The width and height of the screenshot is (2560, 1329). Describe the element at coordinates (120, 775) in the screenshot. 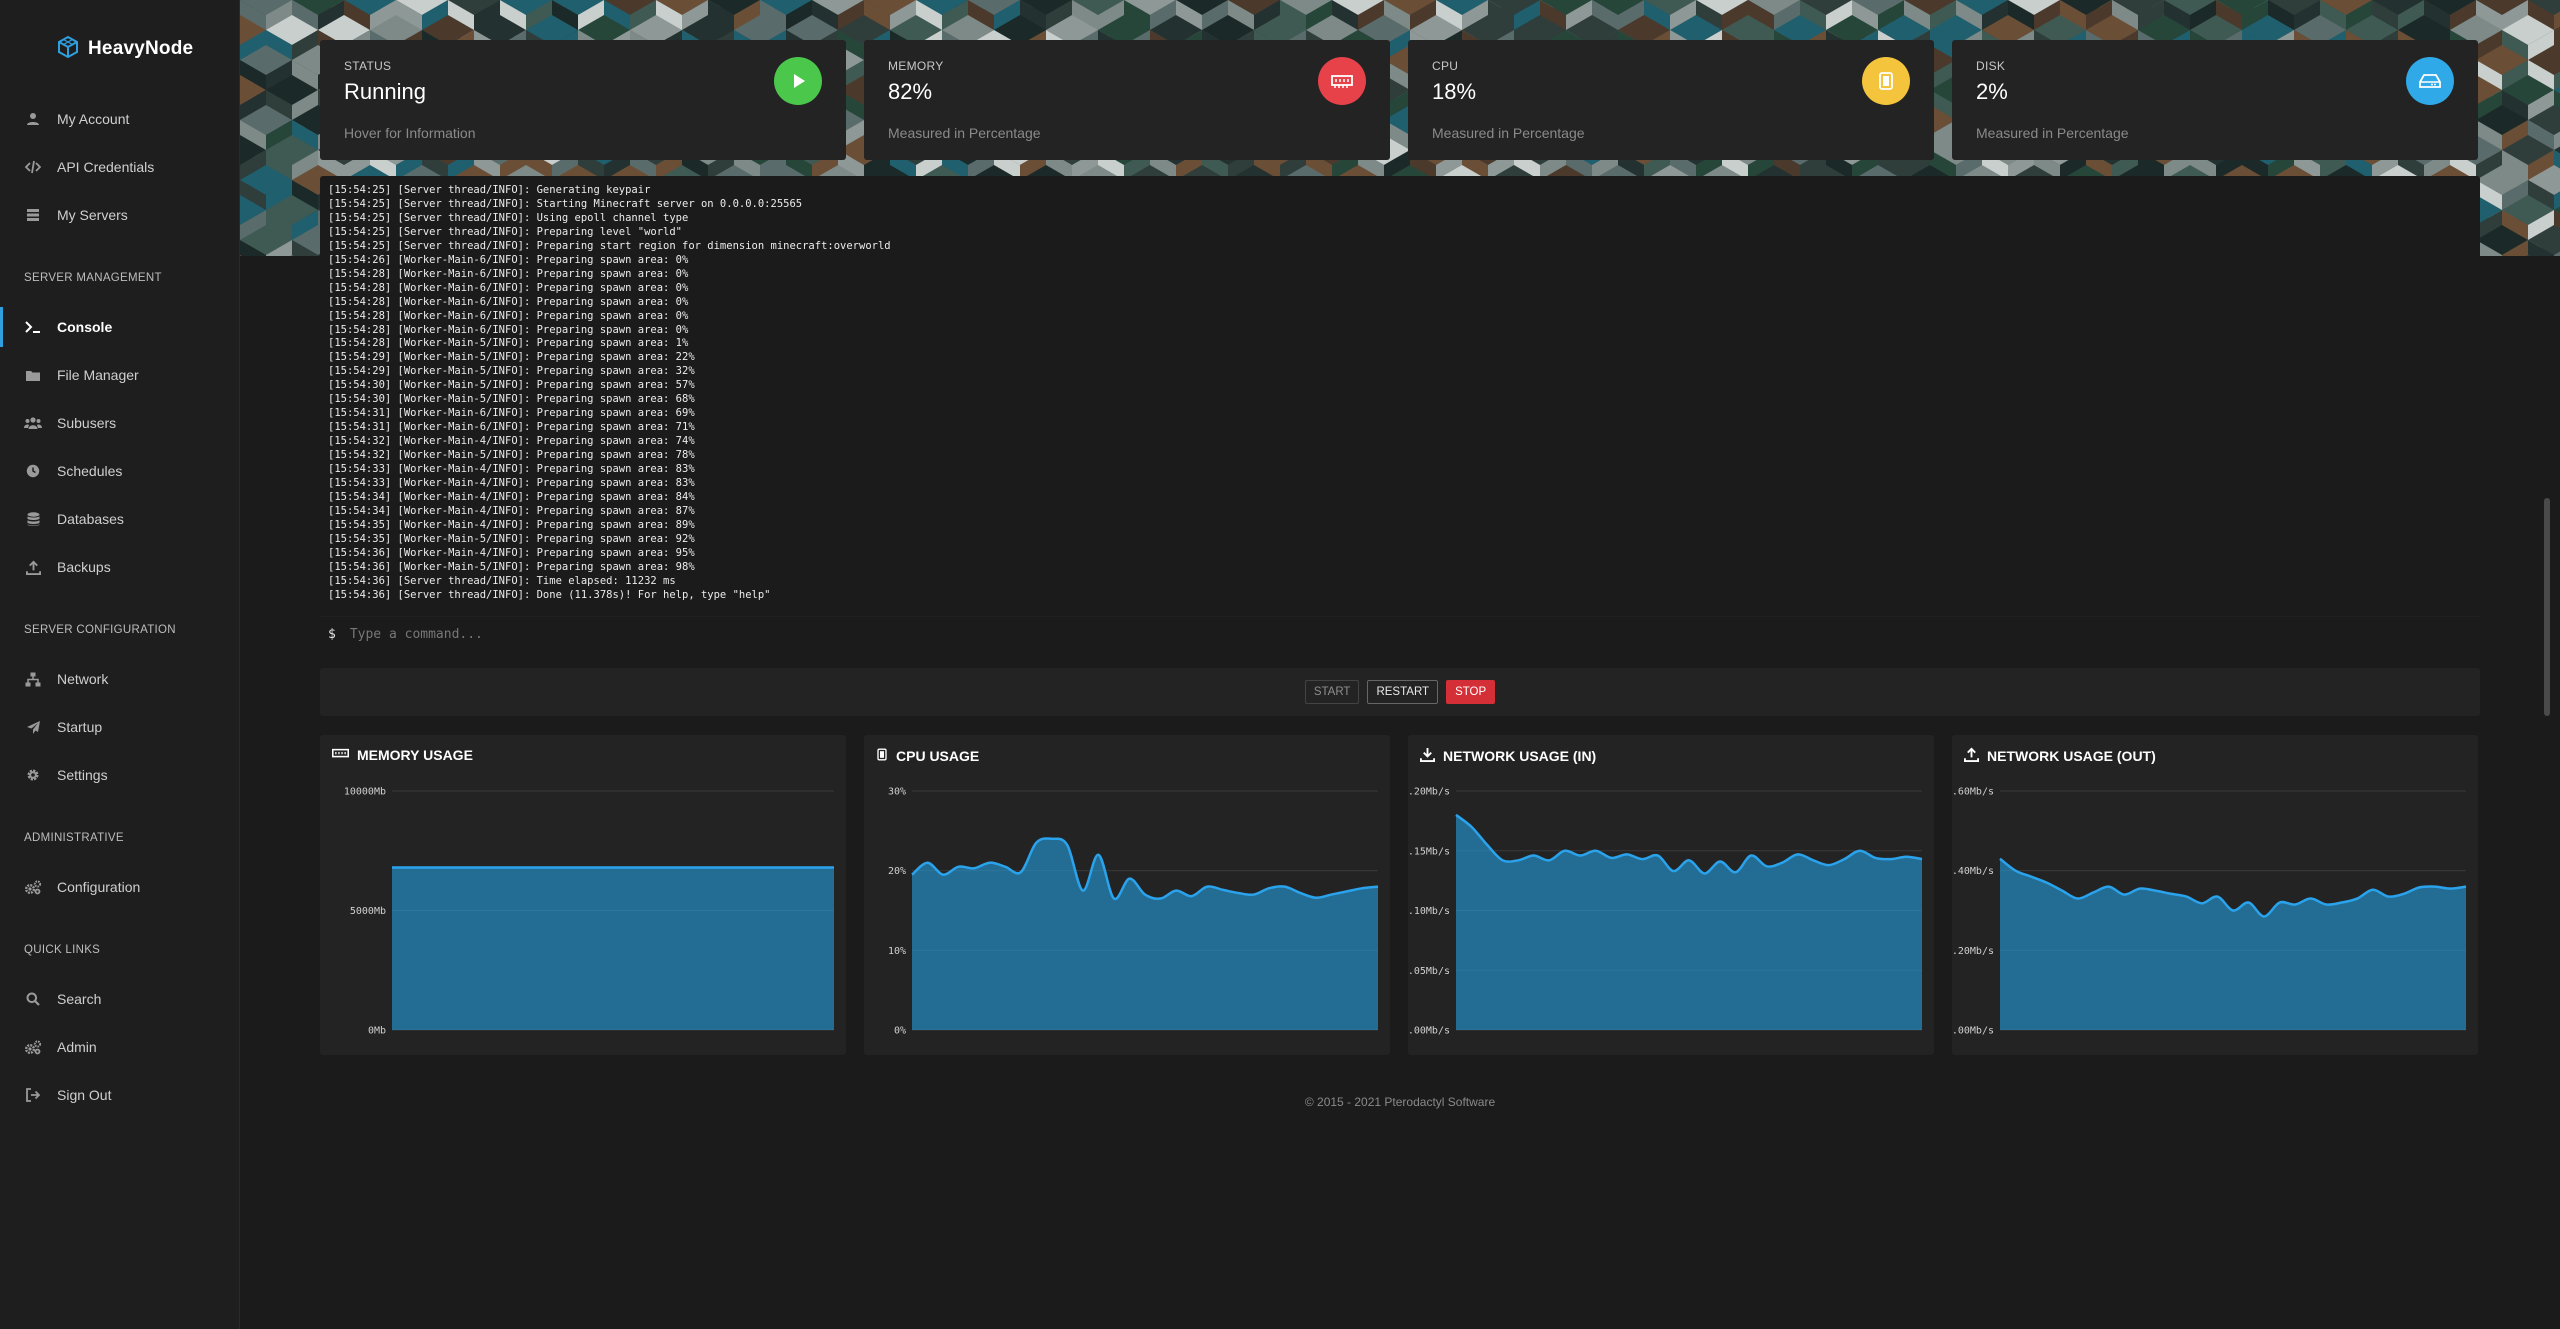

I see `sidebar-item-settings: Settings` at that location.